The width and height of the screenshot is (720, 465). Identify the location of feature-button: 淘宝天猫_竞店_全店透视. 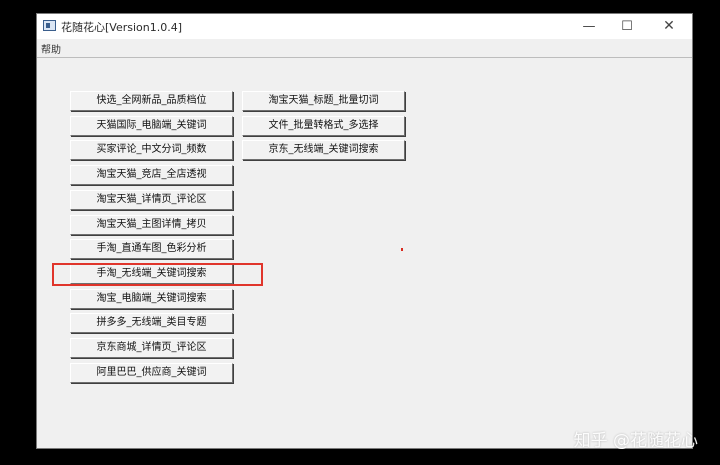
(151, 175).